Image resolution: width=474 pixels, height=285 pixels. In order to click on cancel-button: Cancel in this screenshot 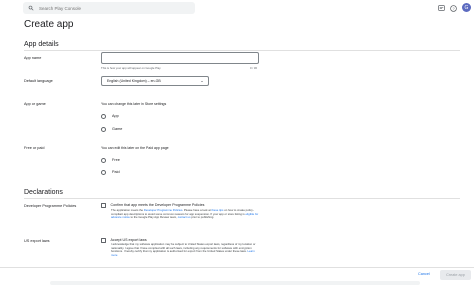, I will do `click(424, 274)`.